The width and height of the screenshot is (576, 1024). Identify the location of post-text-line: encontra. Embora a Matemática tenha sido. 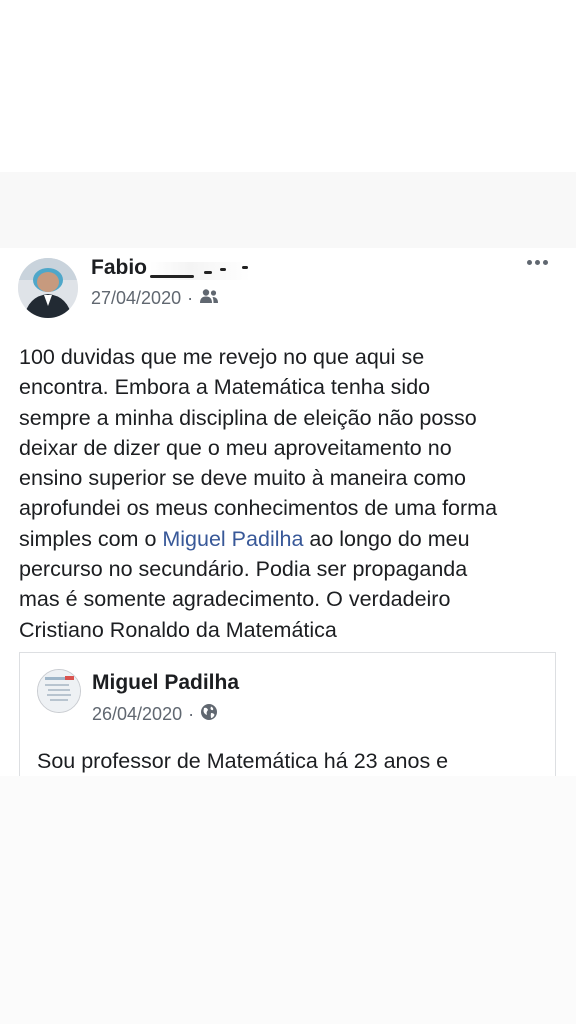
(225, 387).